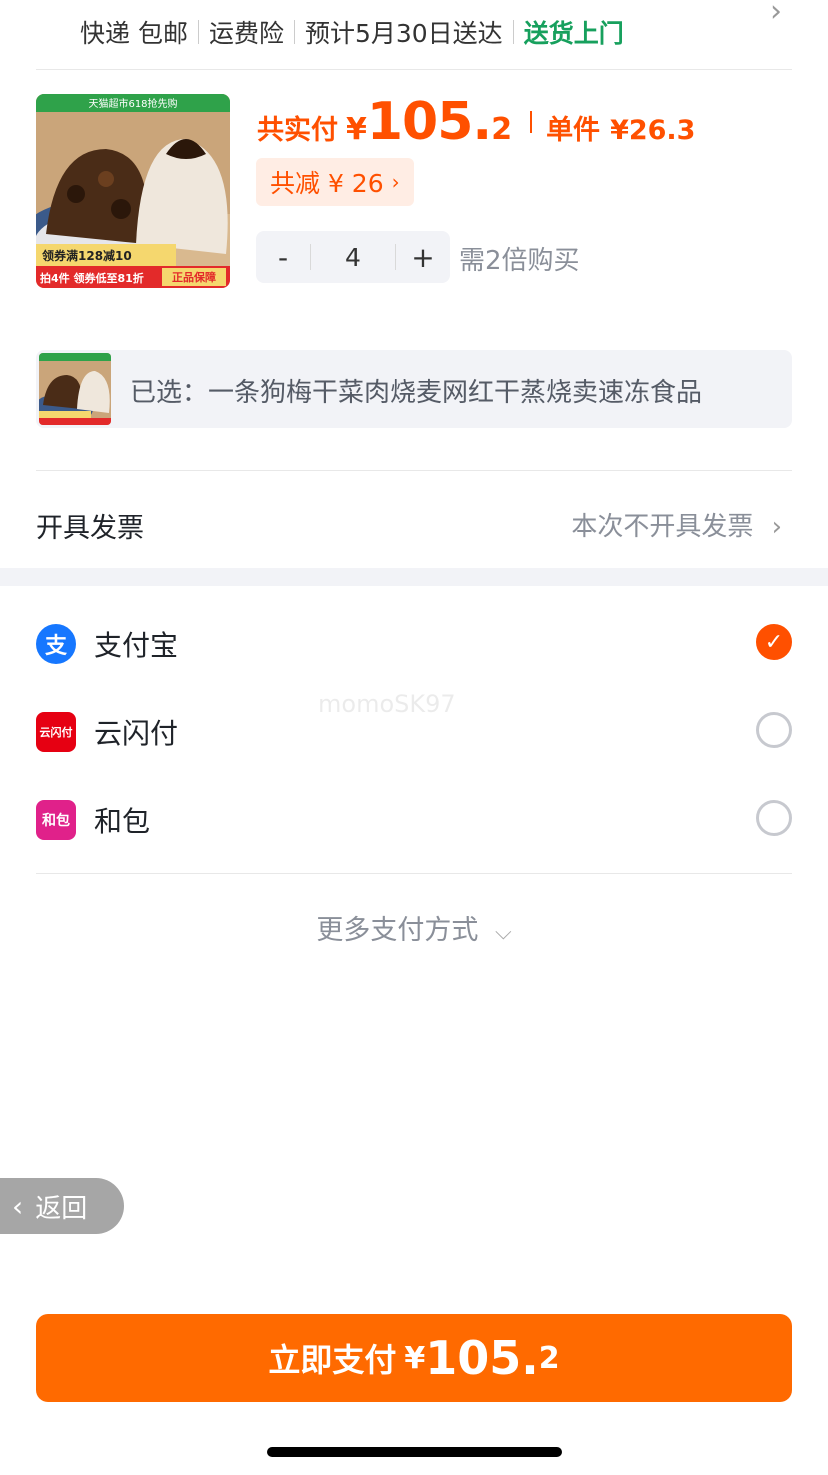 The image size is (828, 1475). What do you see at coordinates (283, 257) in the screenshot?
I see `decrease-button: -` at bounding box center [283, 257].